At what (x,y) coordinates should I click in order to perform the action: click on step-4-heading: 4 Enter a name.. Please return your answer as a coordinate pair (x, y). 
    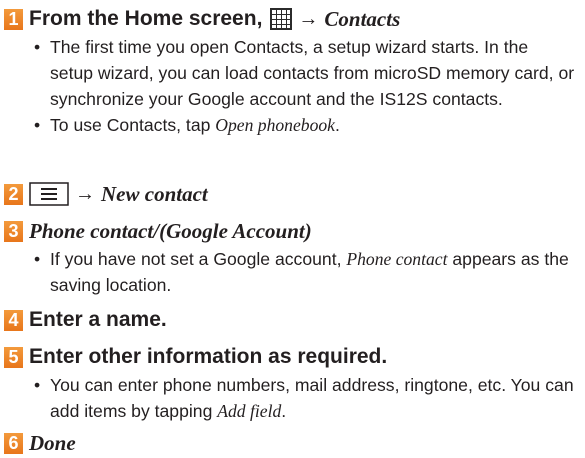
    Looking at the image, I should click on (85, 320).